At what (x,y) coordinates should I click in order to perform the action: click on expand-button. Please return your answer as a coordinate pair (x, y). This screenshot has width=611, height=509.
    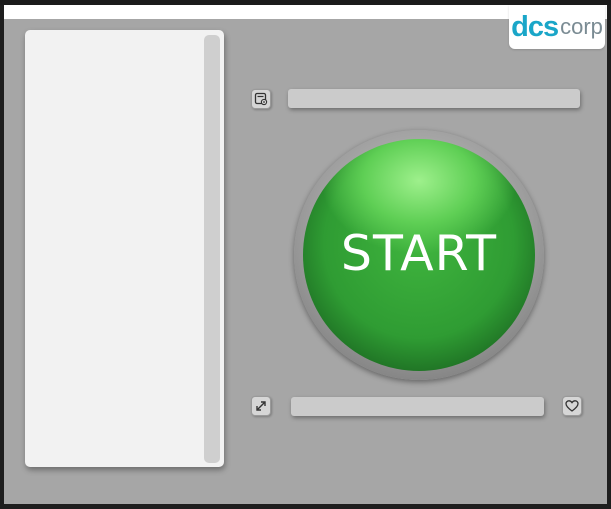
    Looking at the image, I should click on (261, 406).